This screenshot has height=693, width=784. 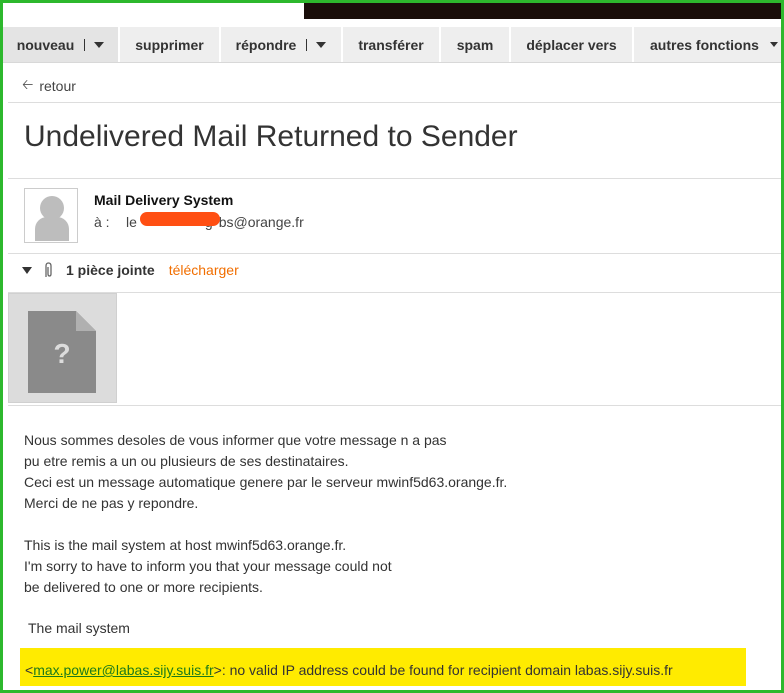 What do you see at coordinates (102, 222) in the screenshot?
I see `recipient-prefix: à :` at bounding box center [102, 222].